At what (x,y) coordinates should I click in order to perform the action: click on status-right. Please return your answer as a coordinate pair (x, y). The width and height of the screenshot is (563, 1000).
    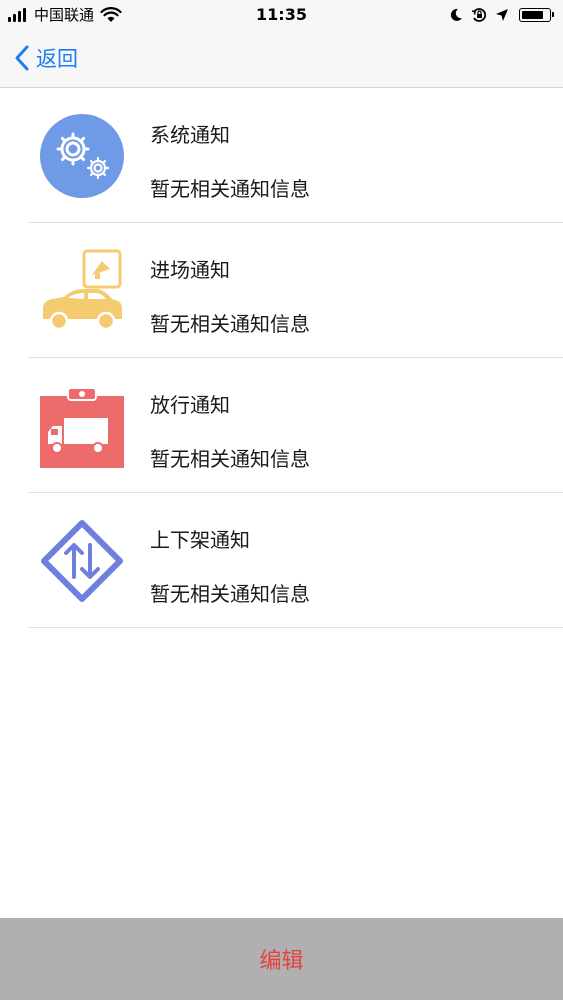
    Looking at the image, I should click on (497, 15).